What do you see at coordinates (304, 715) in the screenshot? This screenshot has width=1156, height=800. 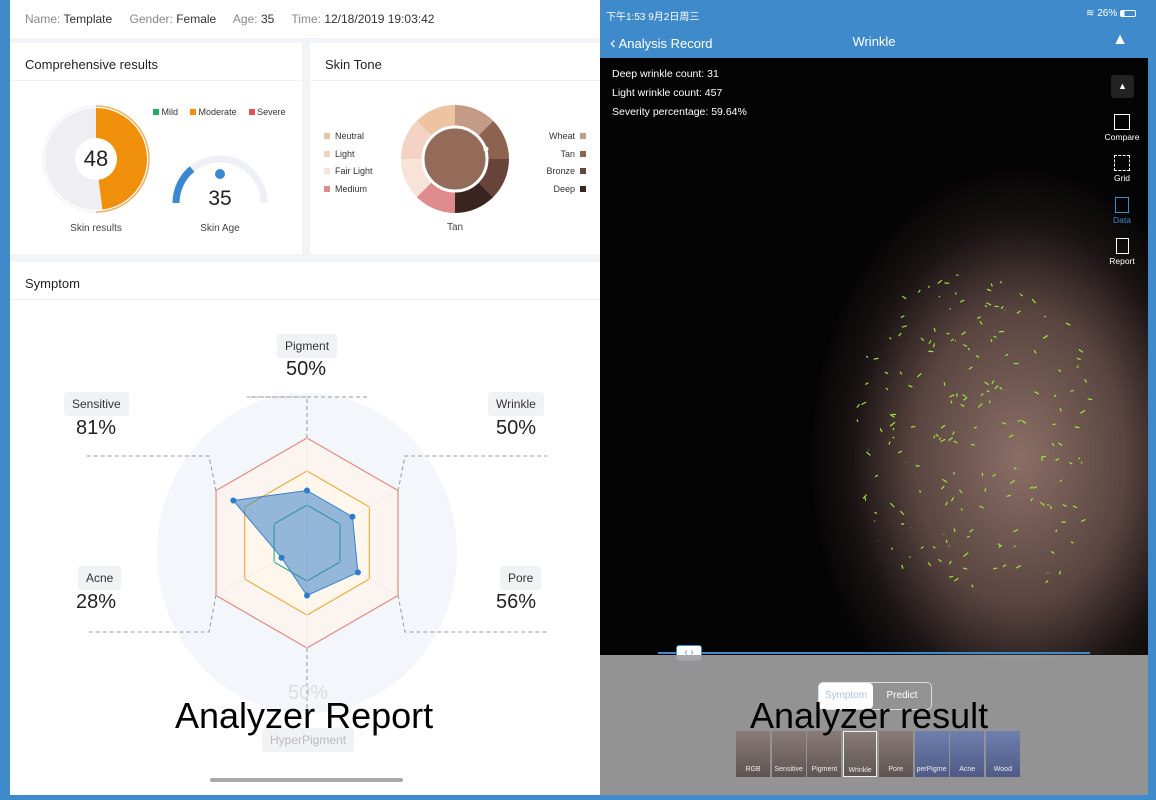 I see `caption-analyzer-report: Analyzer Report` at bounding box center [304, 715].